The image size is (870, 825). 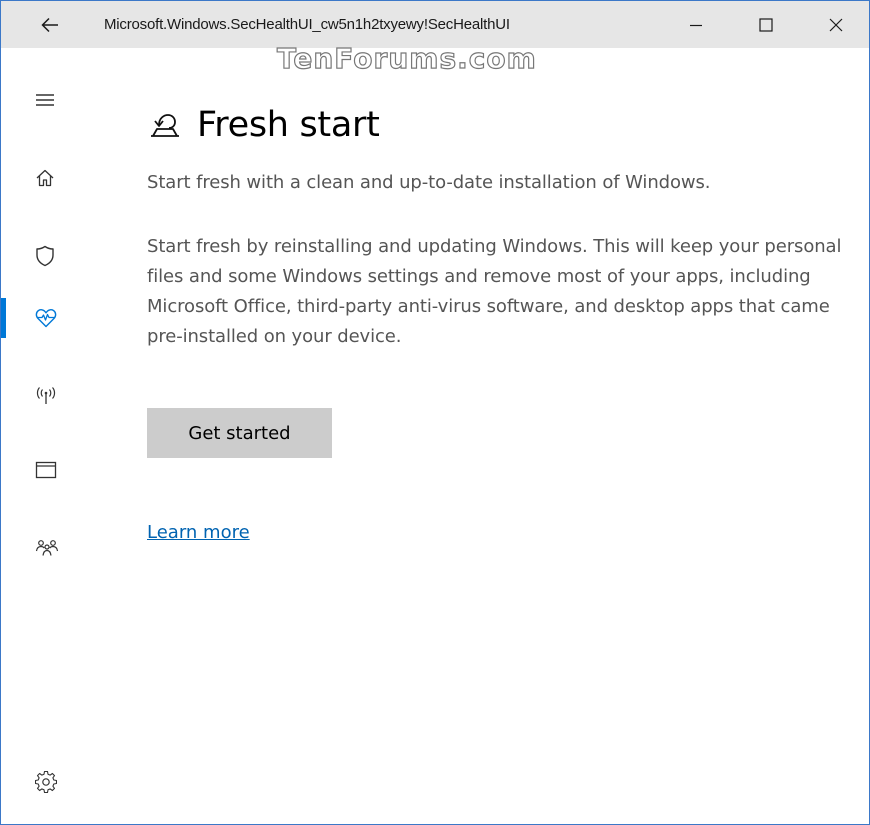 I want to click on hamburger-menu-button, so click(x=51, y=100).